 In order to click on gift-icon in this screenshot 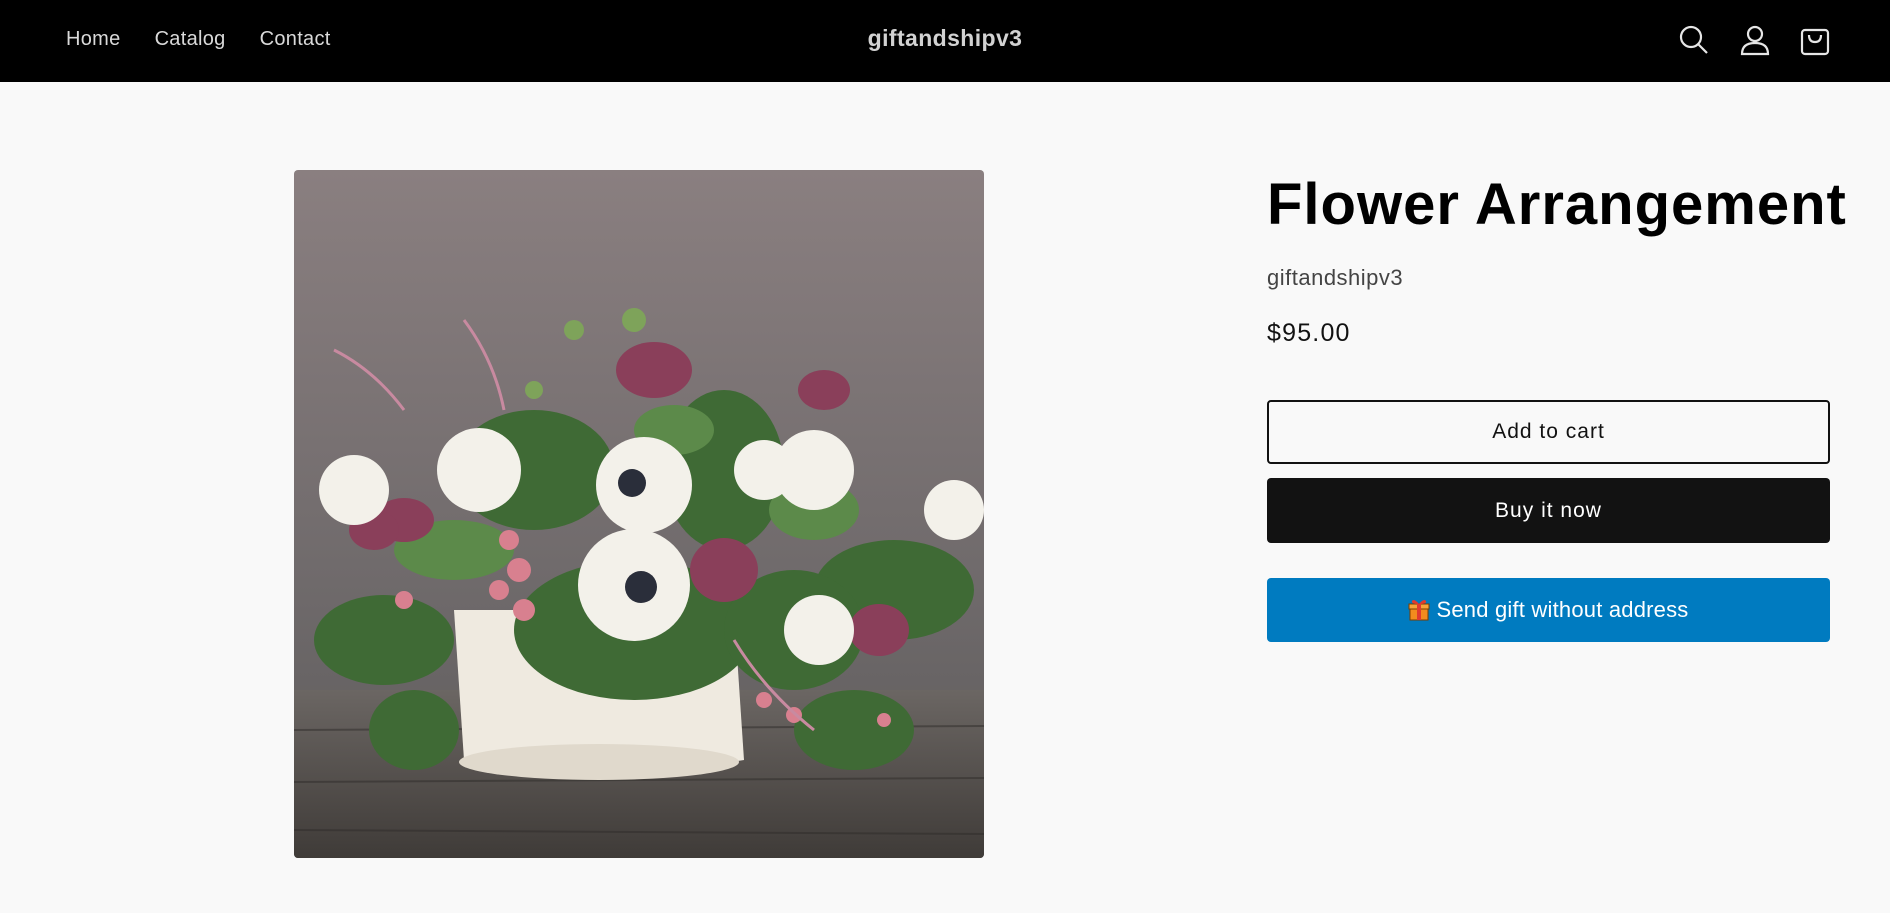, I will do `click(1419, 610)`.